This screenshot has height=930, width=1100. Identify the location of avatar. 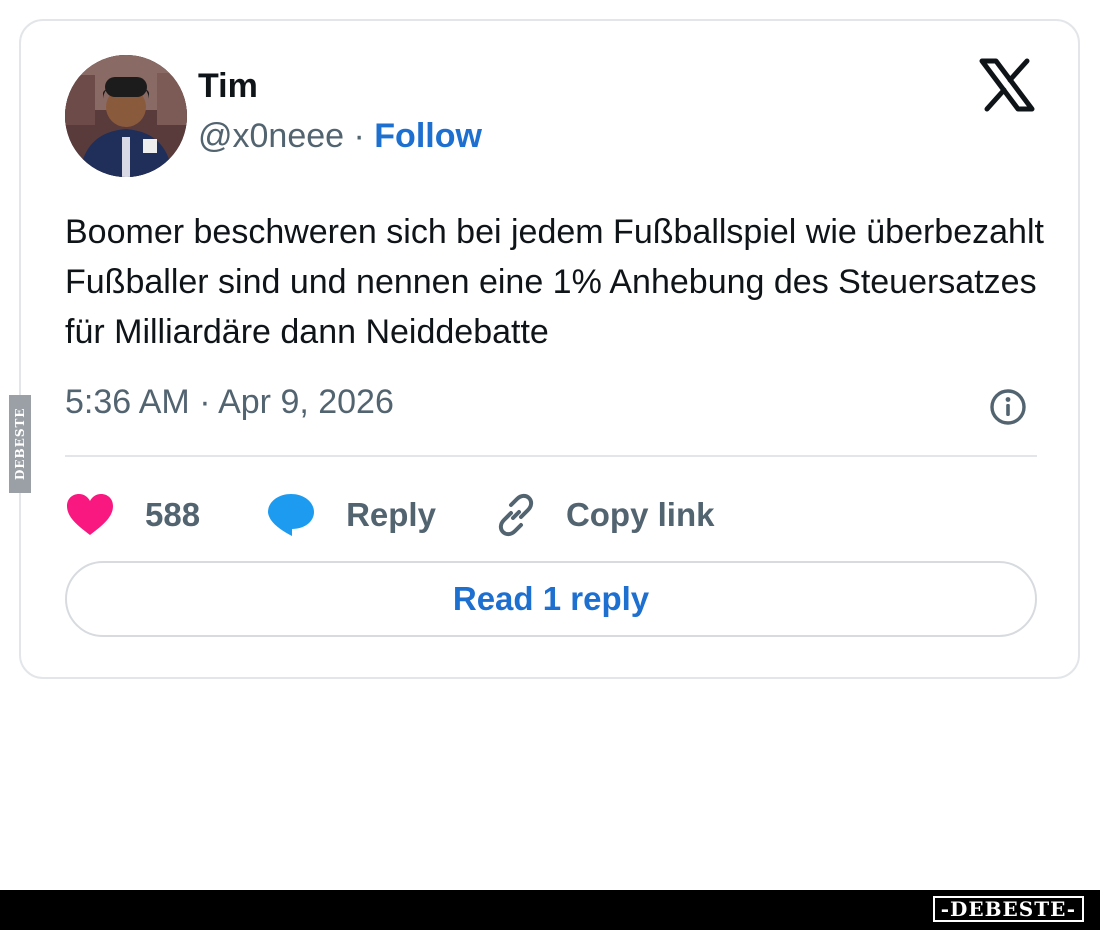
(126, 116).